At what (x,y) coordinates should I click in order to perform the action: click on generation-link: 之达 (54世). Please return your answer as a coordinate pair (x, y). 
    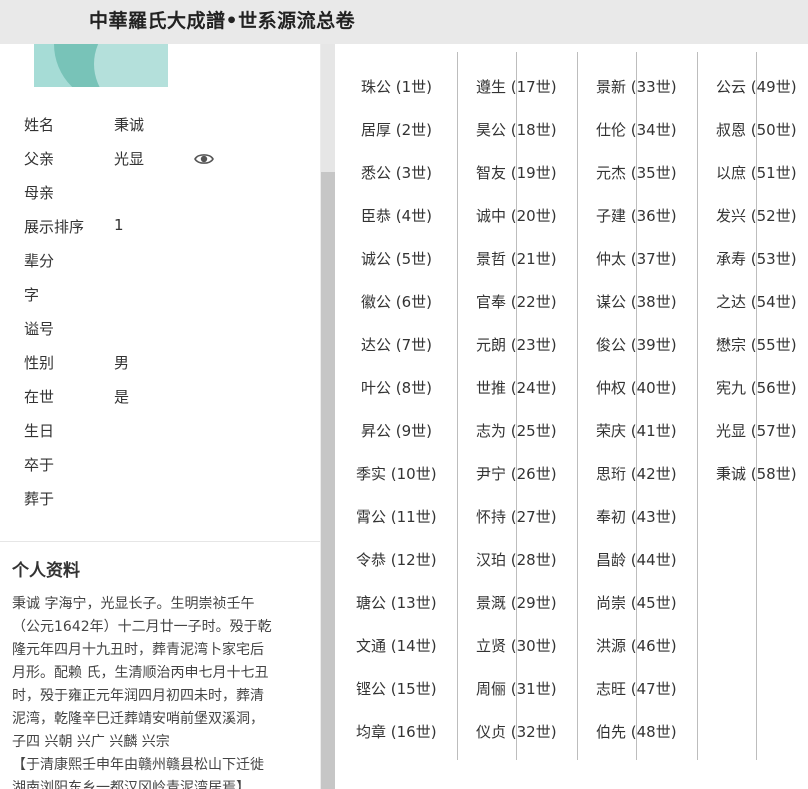
    Looking at the image, I should click on (756, 301).